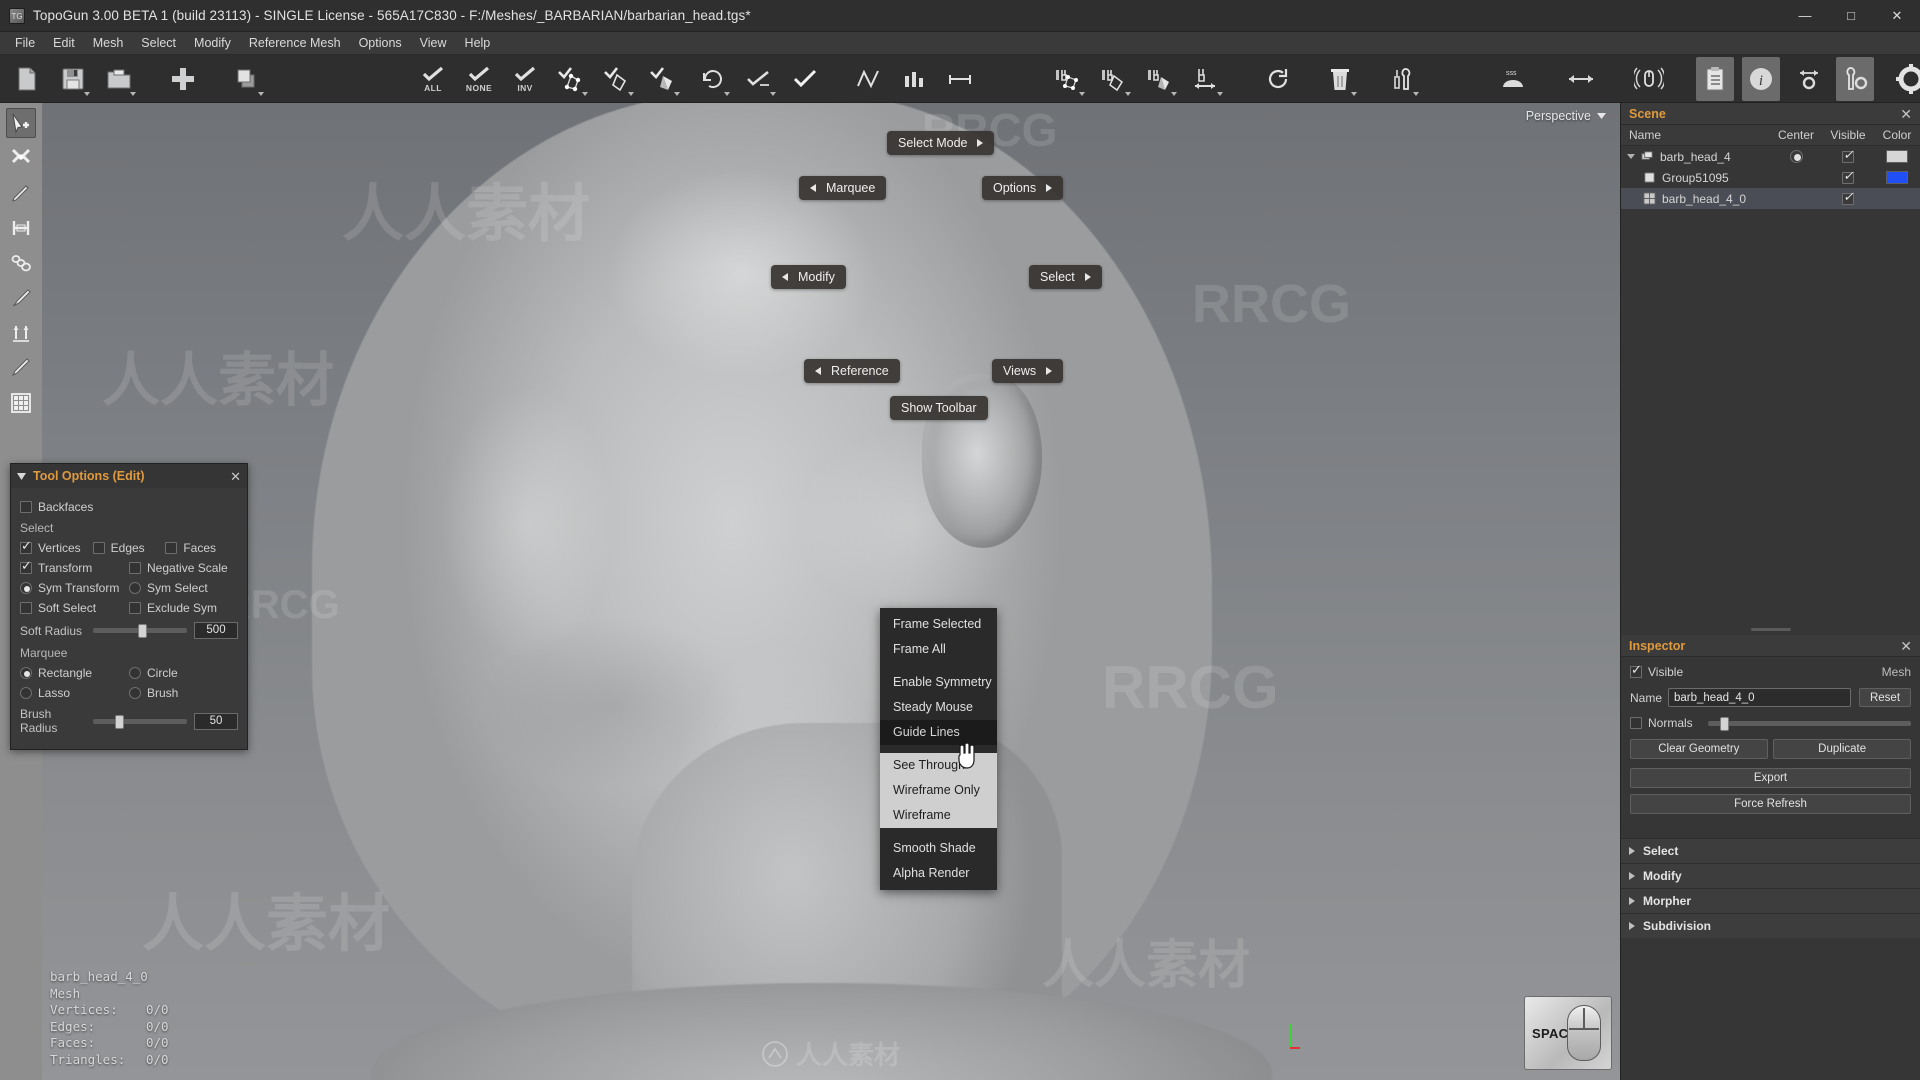 This screenshot has height=1080, width=1920. Describe the element at coordinates (212, 43) in the screenshot. I see `menu-modify: Modify` at that location.